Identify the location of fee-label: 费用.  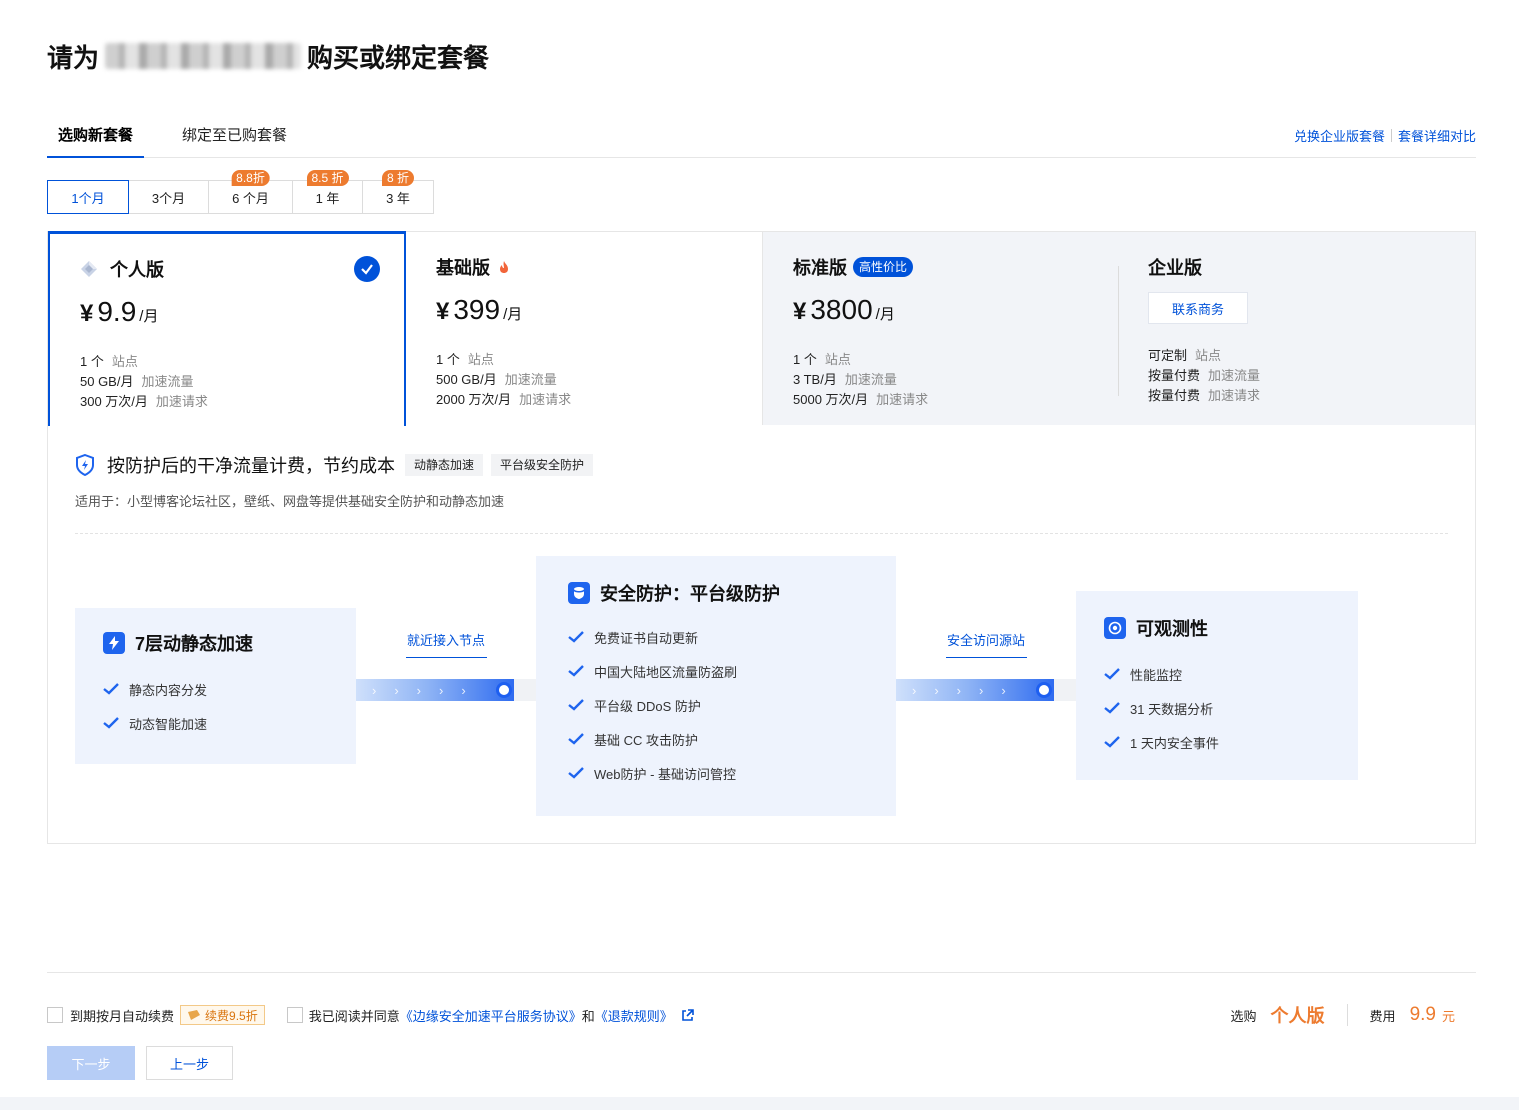
(1382, 1016).